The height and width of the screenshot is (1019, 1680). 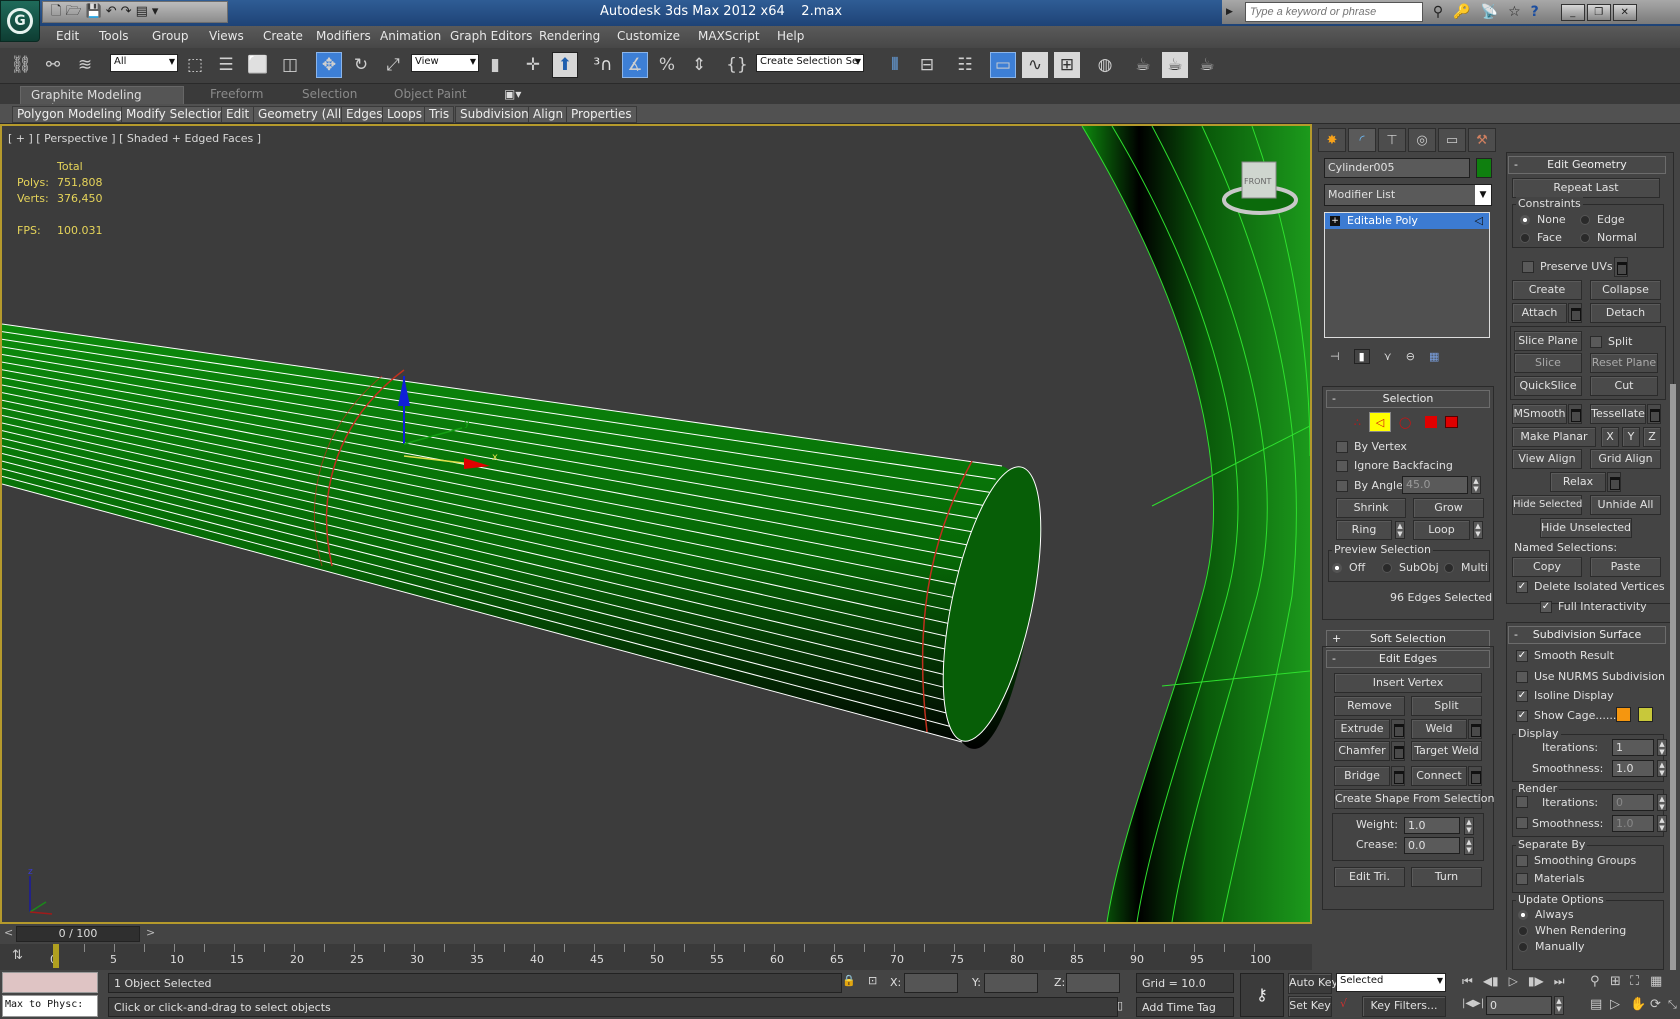 I want to click on polygon-mode-icon, so click(x=1431, y=422).